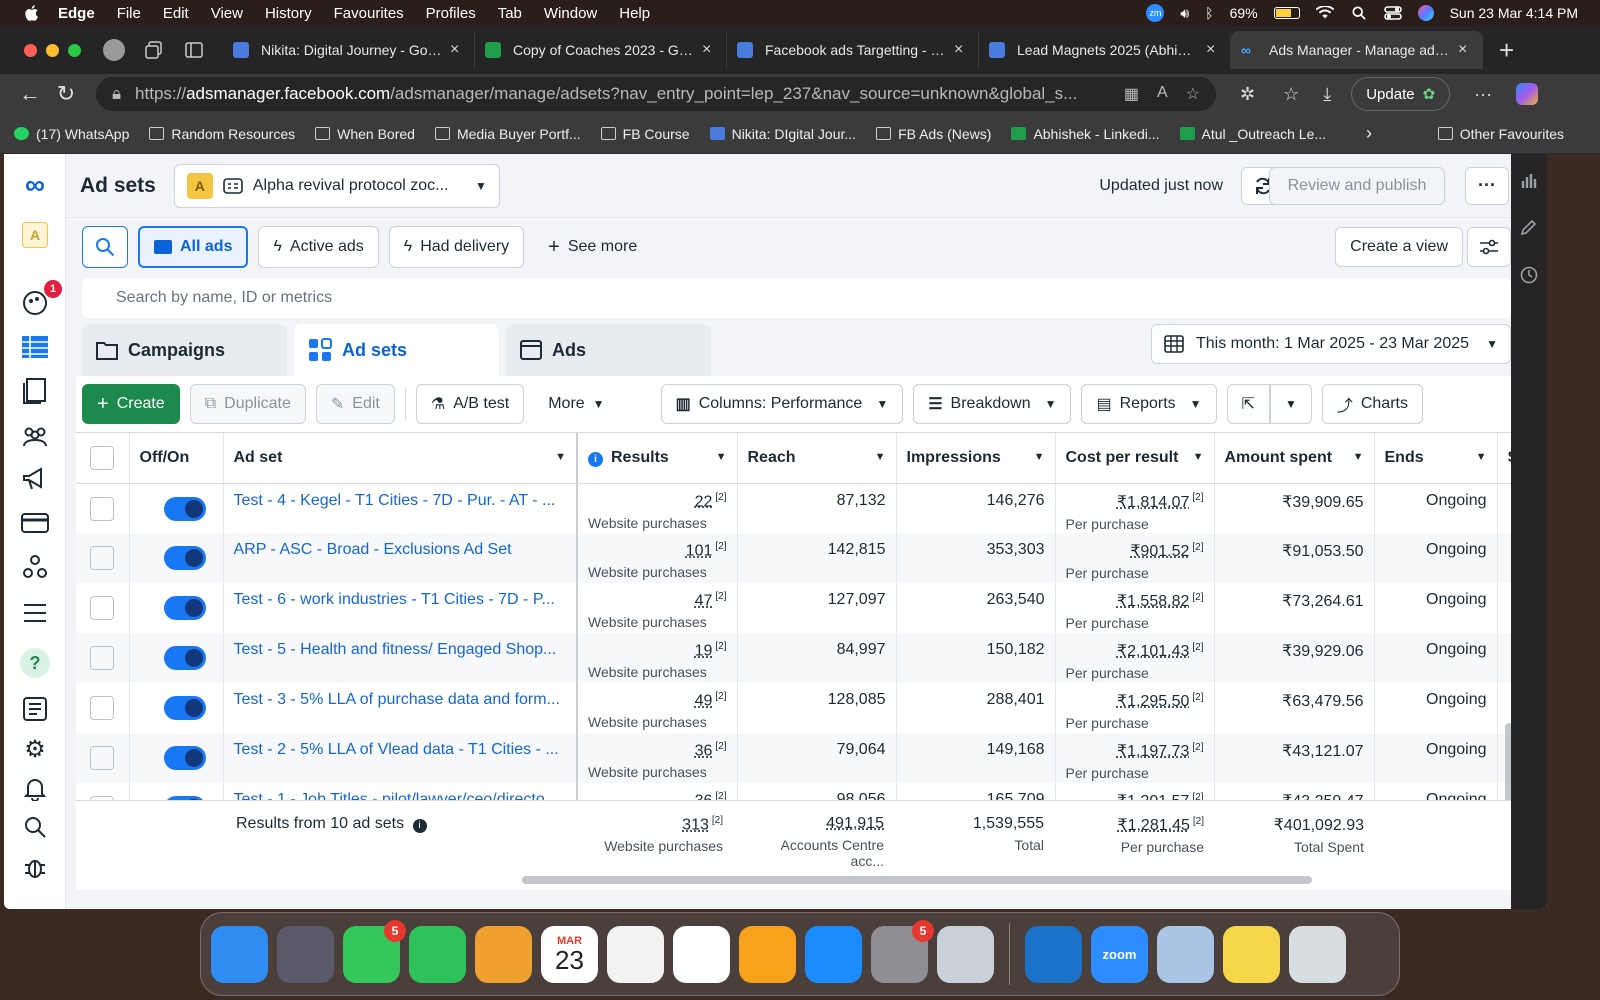 The image size is (1600, 1000). What do you see at coordinates (222, 134) in the screenshot?
I see `bookmark-item: Random Resources` at bounding box center [222, 134].